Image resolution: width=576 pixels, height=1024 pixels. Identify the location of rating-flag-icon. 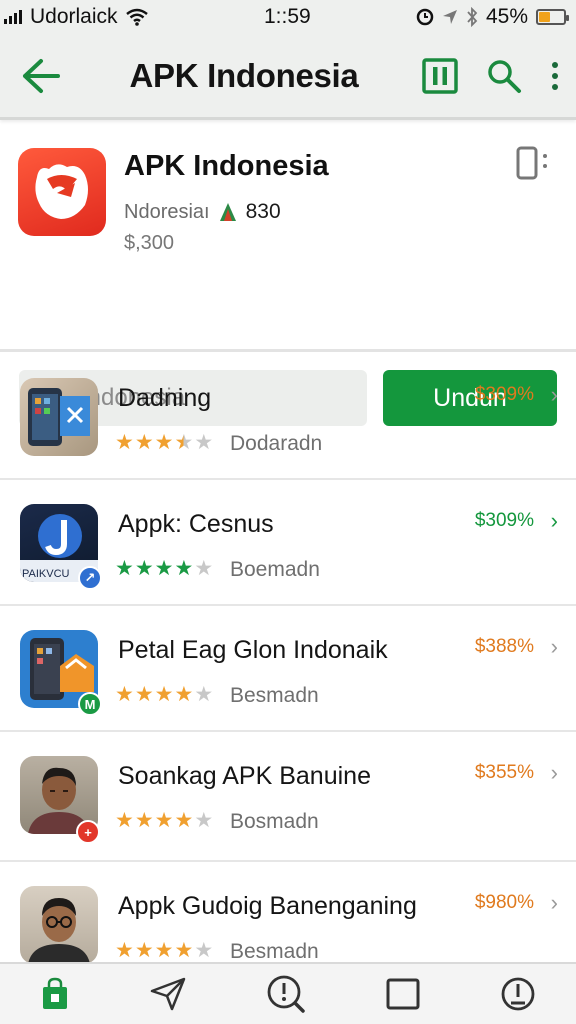
(227, 212).